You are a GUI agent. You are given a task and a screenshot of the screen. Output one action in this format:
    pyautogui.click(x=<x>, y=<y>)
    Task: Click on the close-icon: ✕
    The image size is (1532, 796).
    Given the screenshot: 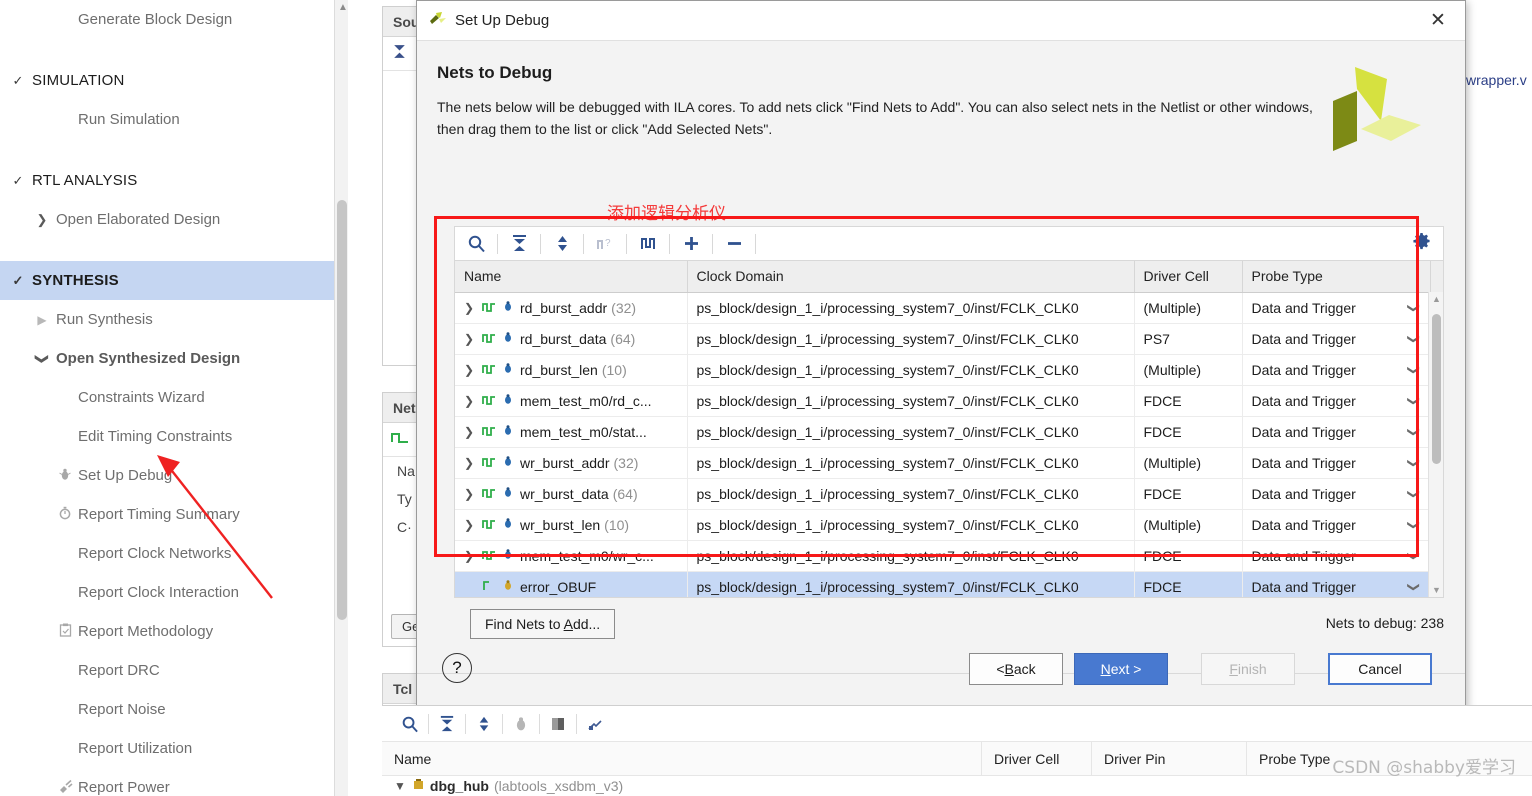 What is the action you would take?
    pyautogui.click(x=1438, y=21)
    